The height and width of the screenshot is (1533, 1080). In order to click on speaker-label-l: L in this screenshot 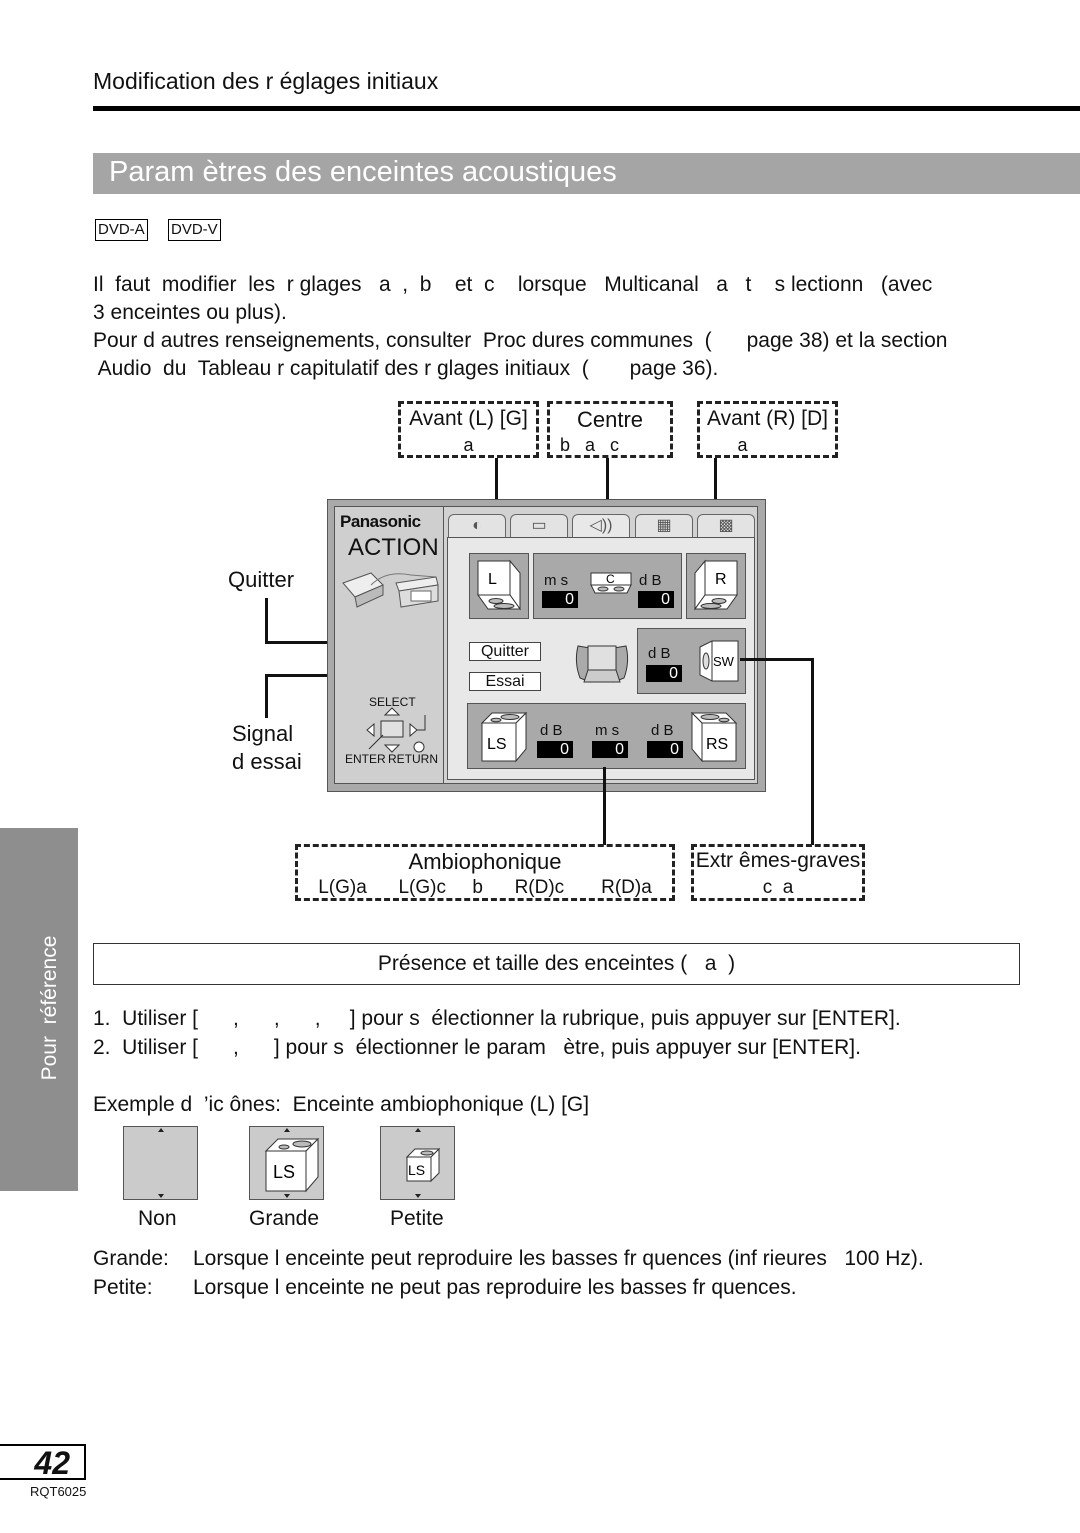, I will do `click(492, 579)`.